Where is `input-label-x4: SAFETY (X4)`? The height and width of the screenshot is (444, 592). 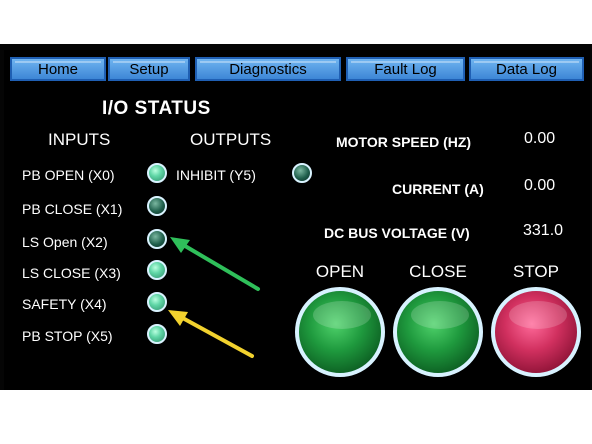
input-label-x4: SAFETY (X4) is located at coordinates (64, 304).